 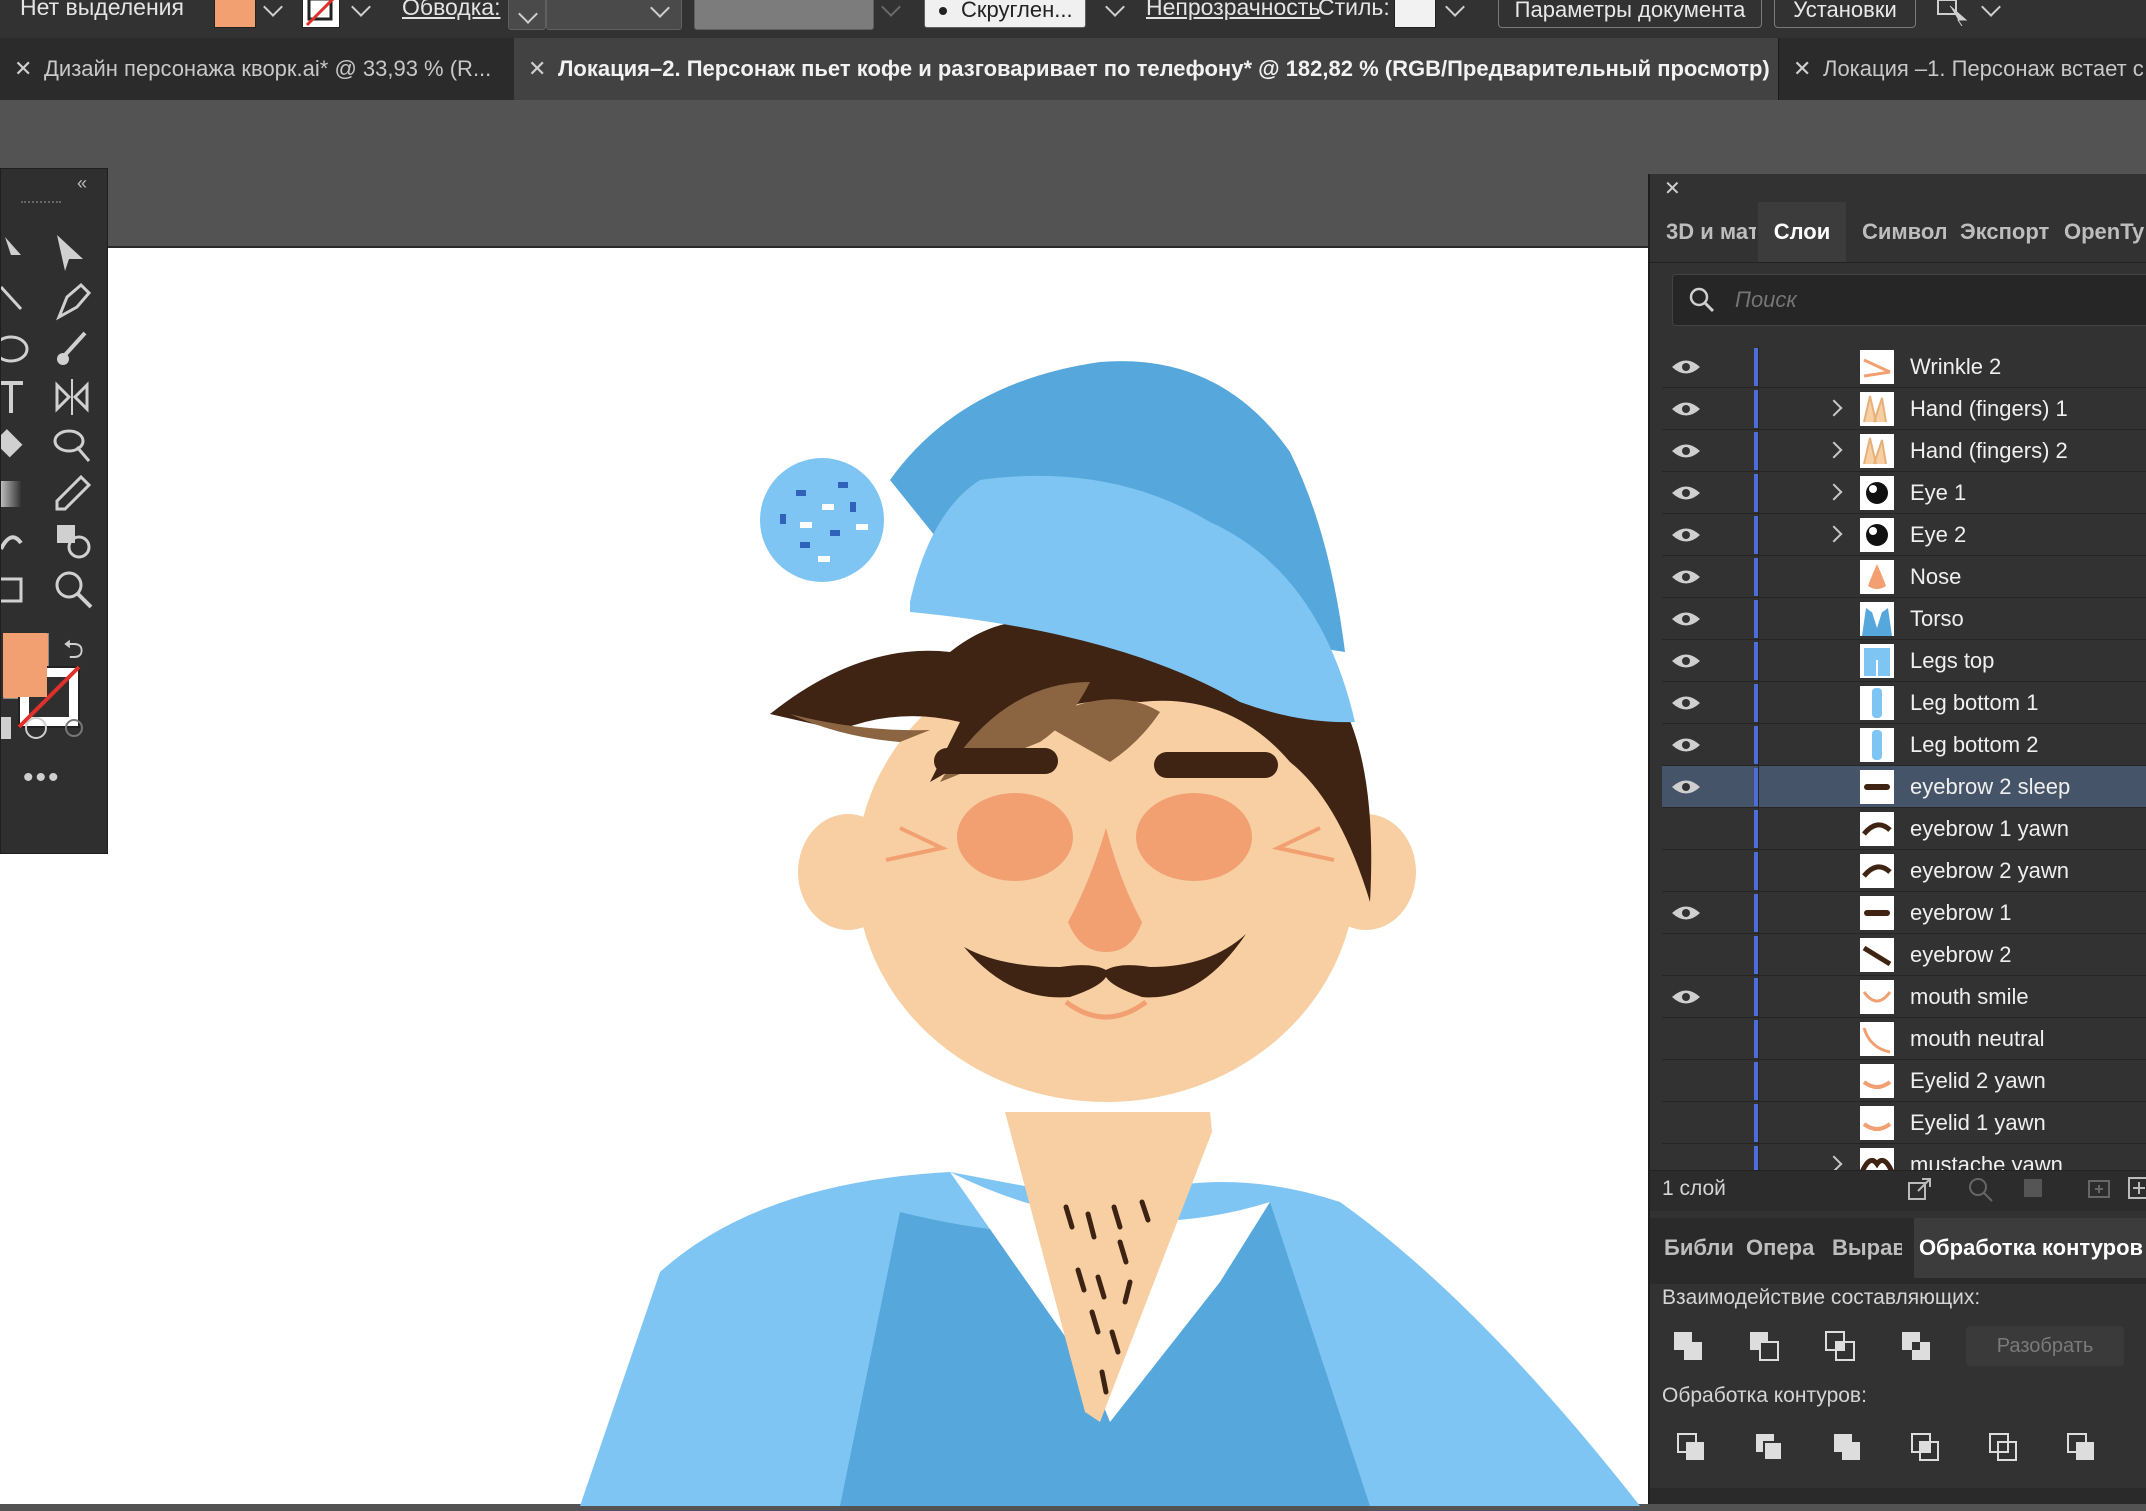 What do you see at coordinates (2005, 1449) in the screenshot?
I see `outline-icon` at bounding box center [2005, 1449].